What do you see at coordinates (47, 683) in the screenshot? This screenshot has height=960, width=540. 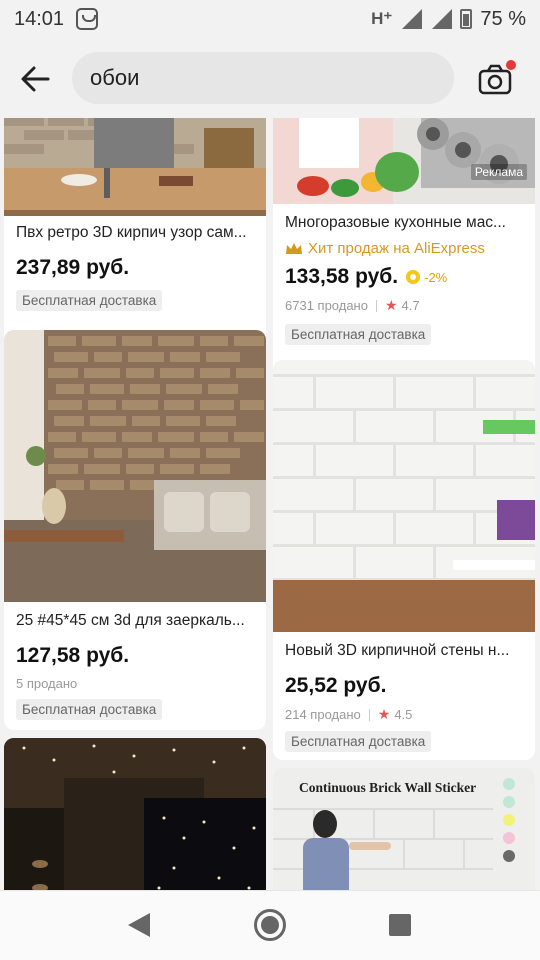 I see `sold-count: 5 продано` at bounding box center [47, 683].